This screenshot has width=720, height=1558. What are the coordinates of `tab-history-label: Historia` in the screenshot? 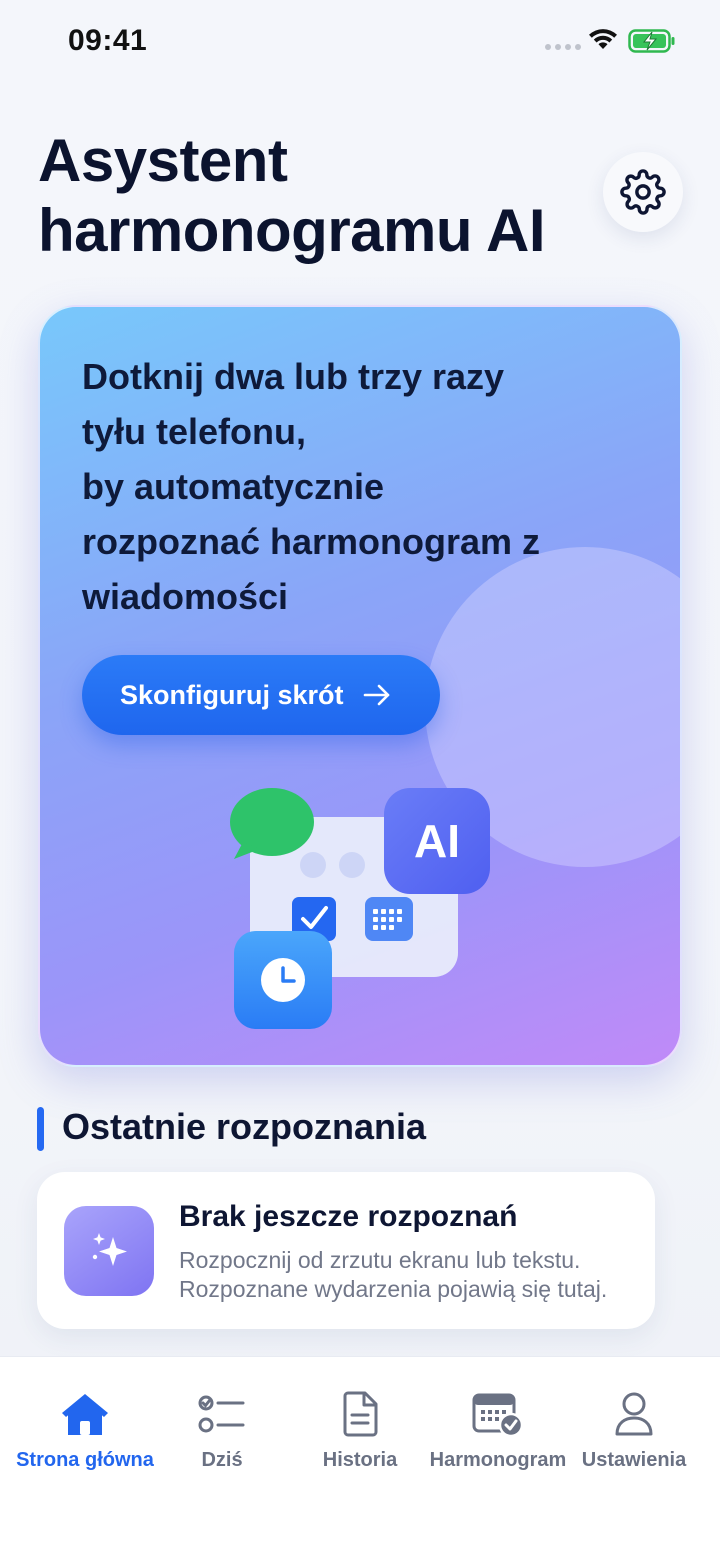 It's located at (360, 1460).